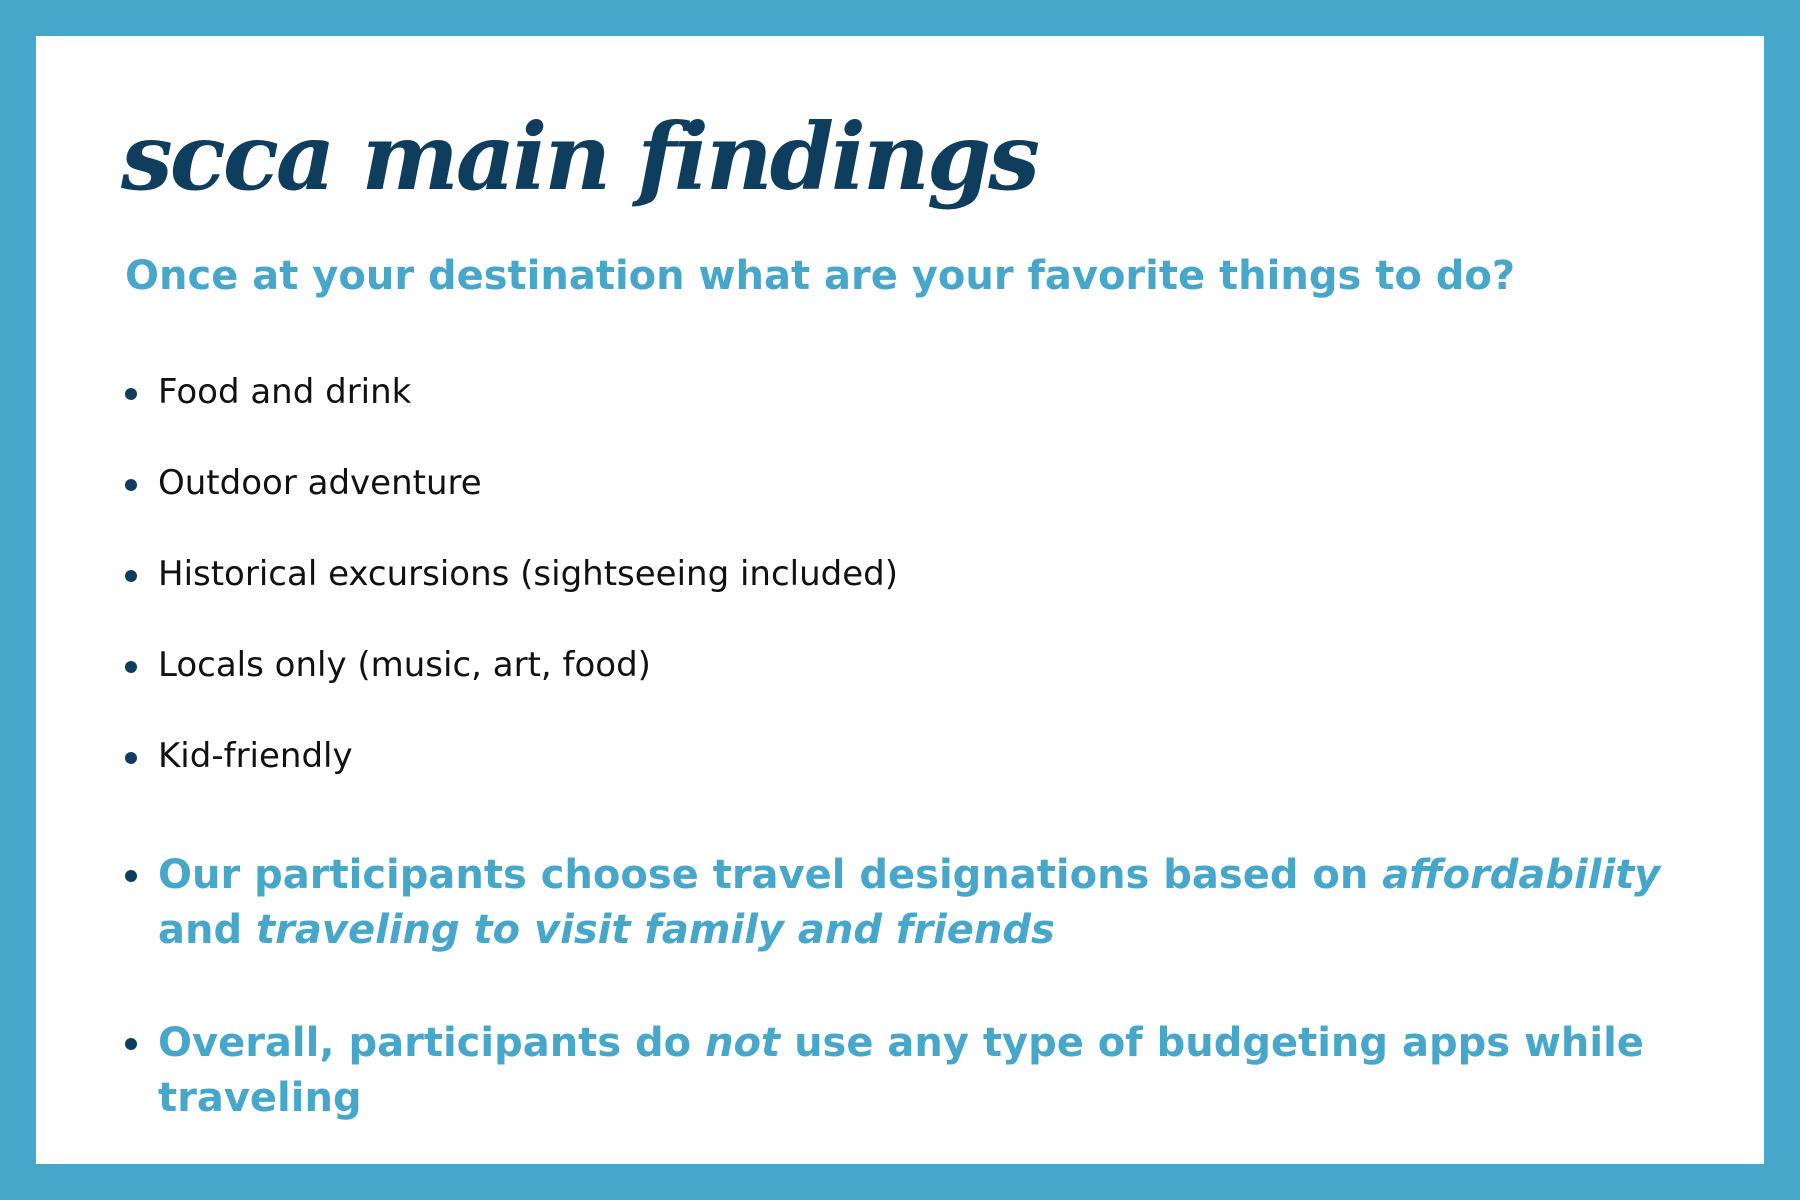 The height and width of the screenshot is (1200, 1800). Describe the element at coordinates (207, 930) in the screenshot. I see `finding-text: and` at that location.